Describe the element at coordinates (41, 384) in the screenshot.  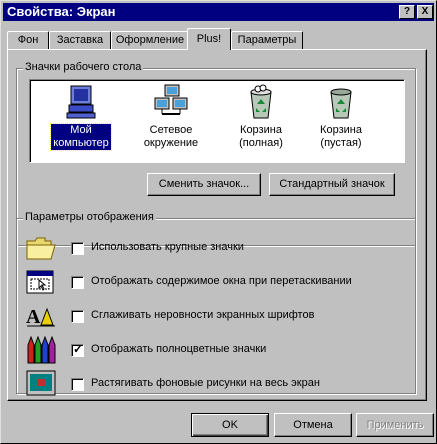
I see `monitor-wallpaper-icon` at that location.